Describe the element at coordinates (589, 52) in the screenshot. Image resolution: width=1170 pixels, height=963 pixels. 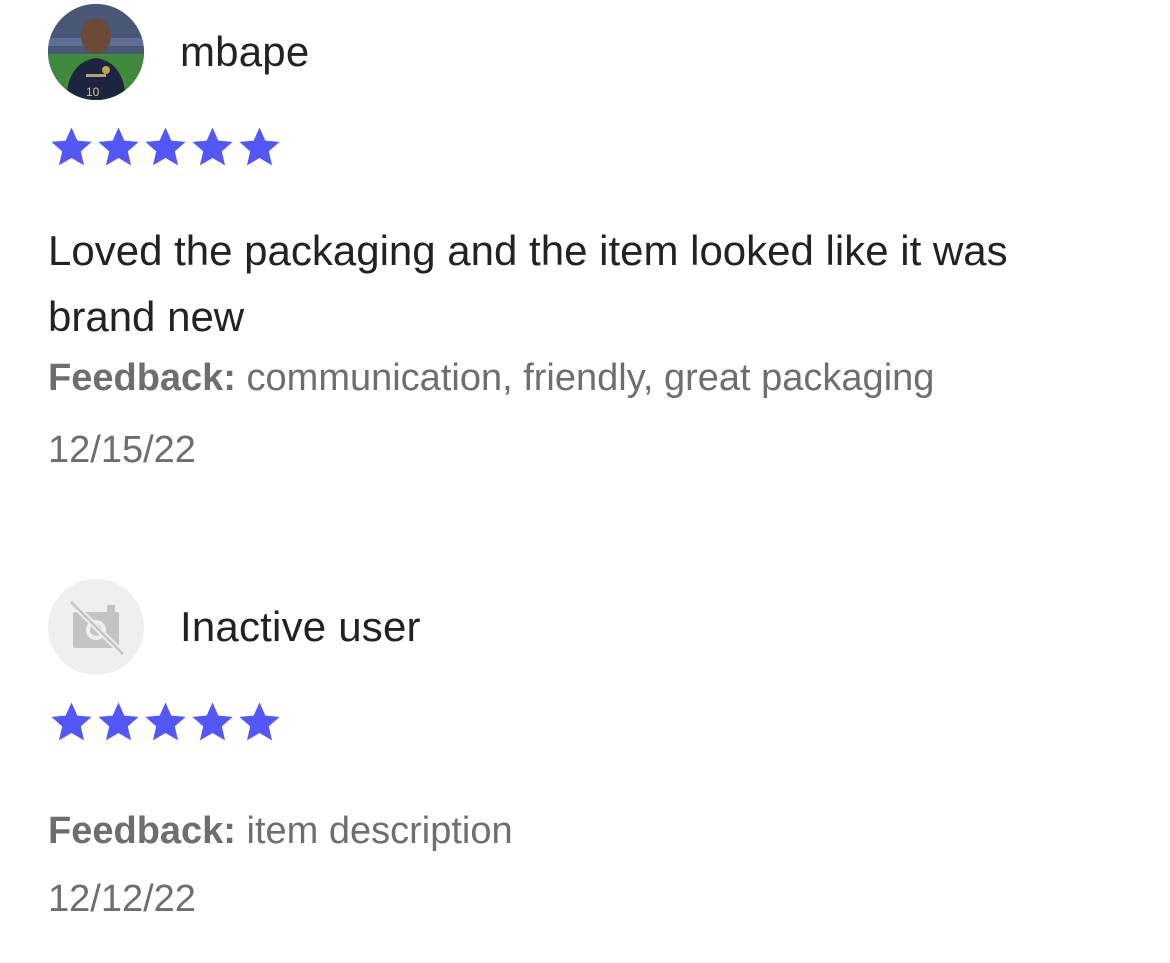
I see `review-header: 10 mbape` at that location.